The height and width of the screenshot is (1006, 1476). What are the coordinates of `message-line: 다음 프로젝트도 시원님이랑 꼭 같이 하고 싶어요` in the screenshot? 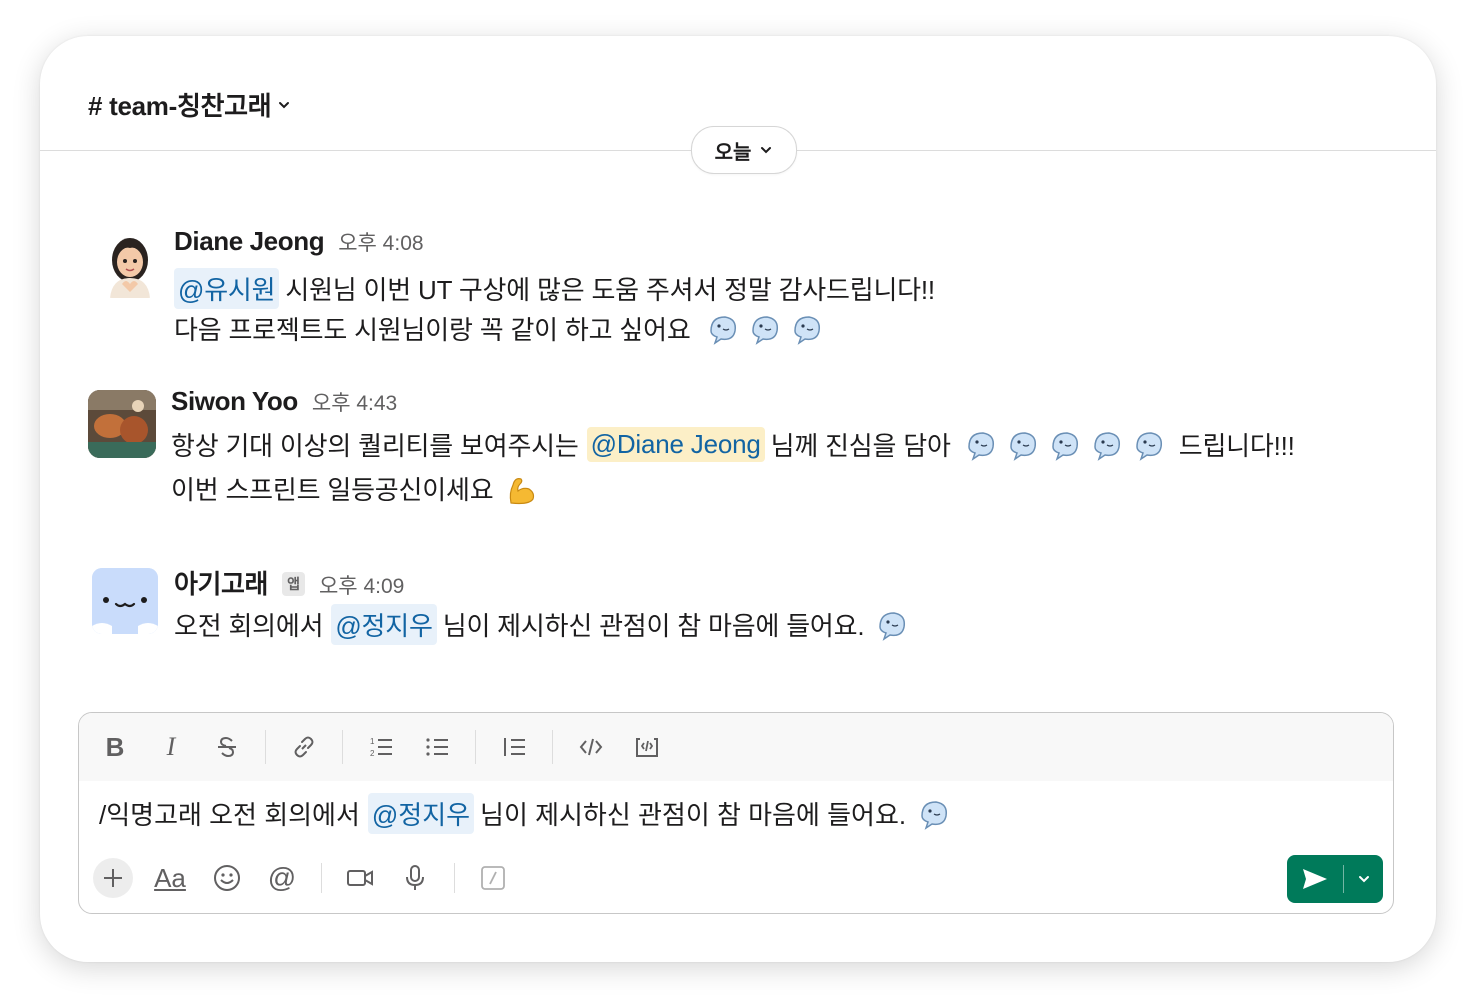 It's located at (499, 328).